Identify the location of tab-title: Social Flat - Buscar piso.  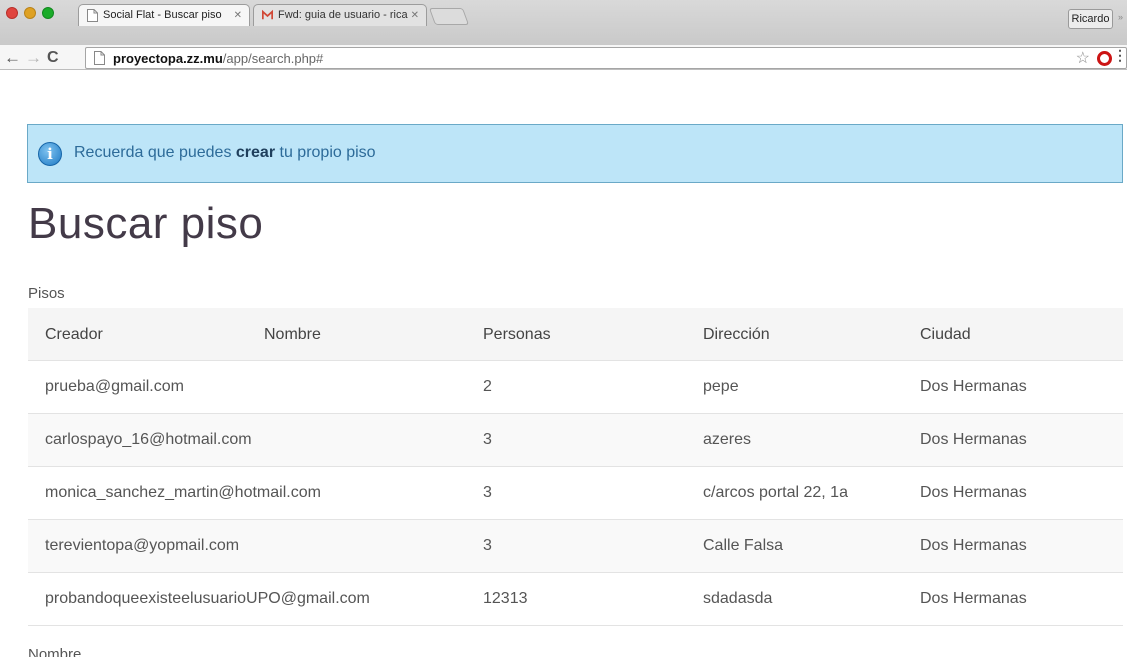
(162, 15).